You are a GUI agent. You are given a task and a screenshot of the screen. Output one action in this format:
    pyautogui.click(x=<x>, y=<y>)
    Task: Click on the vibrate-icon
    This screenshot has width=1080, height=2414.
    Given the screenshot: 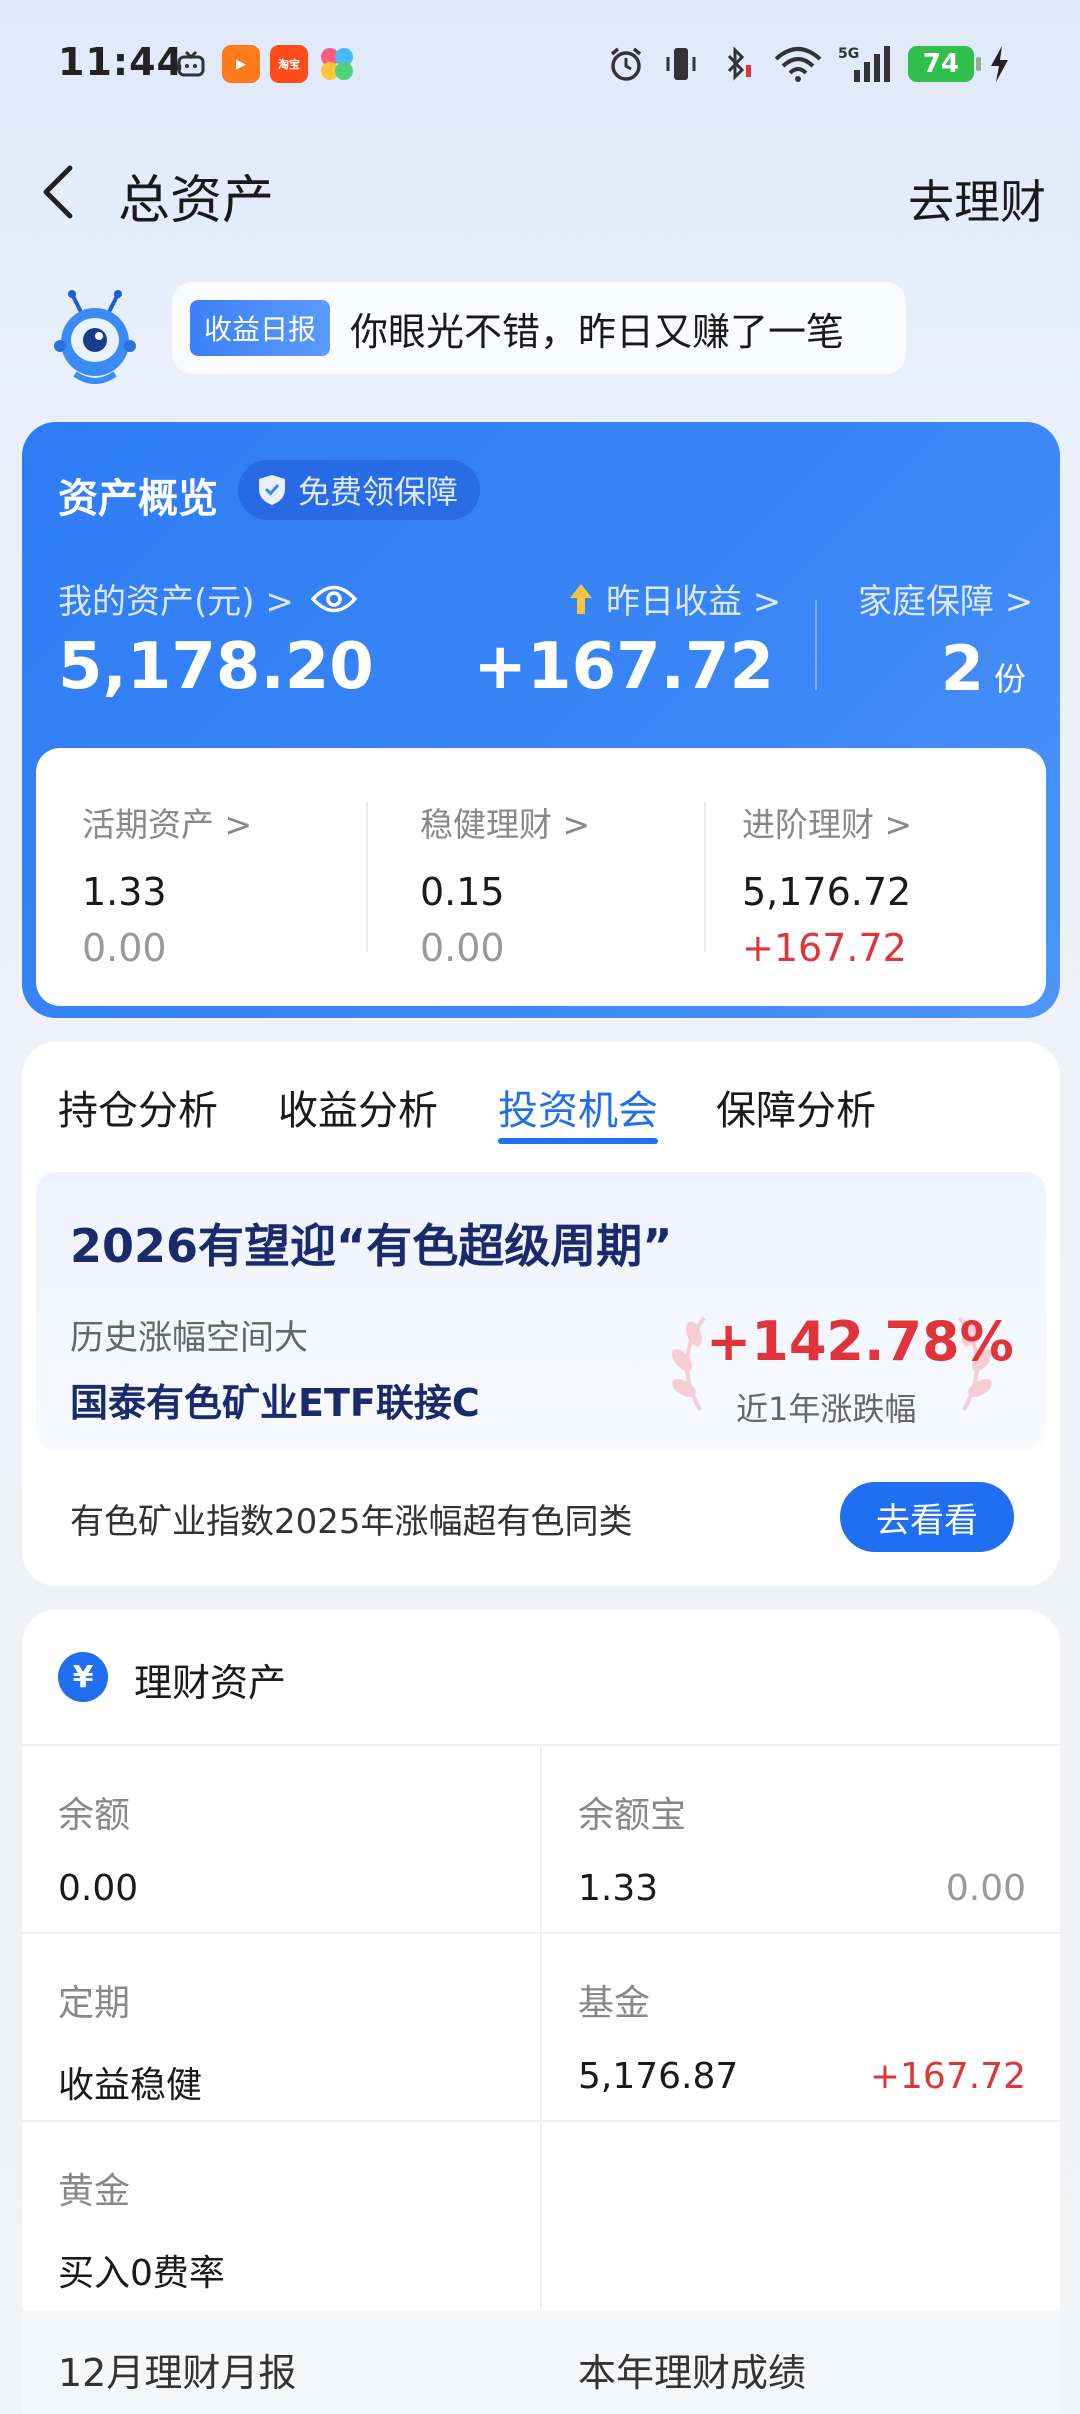 What is the action you would take?
    pyautogui.click(x=681, y=64)
    